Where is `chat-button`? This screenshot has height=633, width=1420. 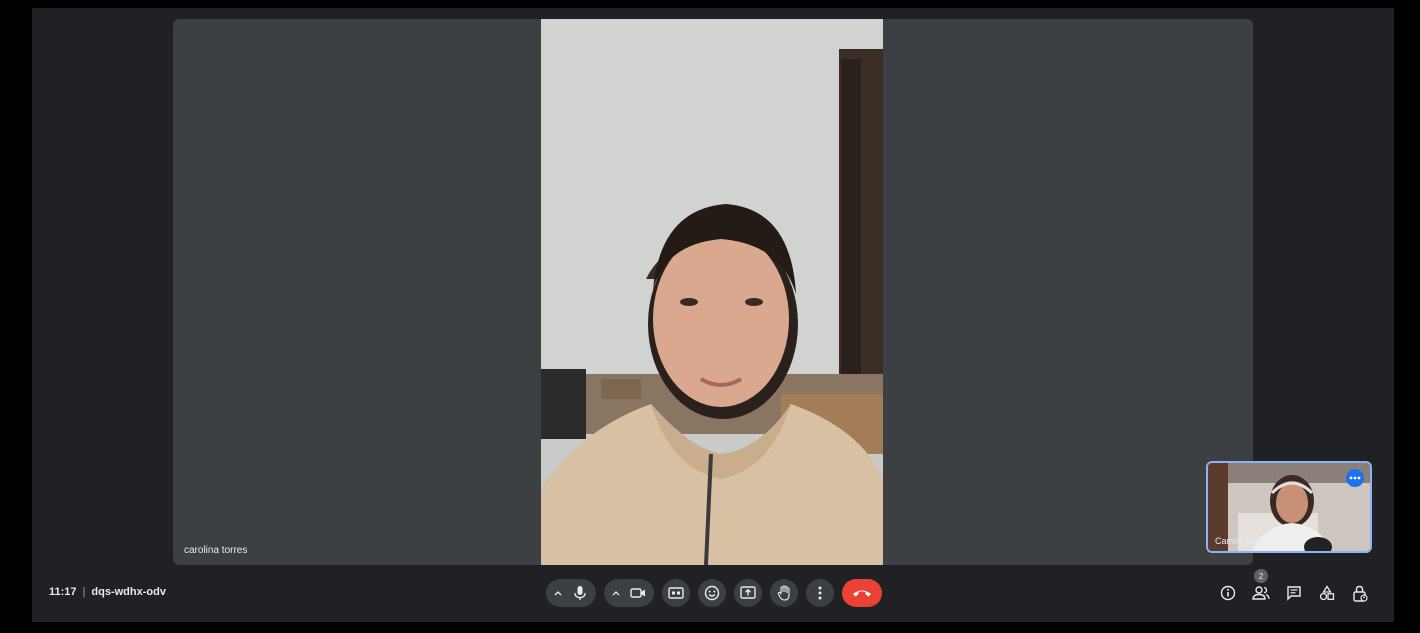 chat-button is located at coordinates (1294, 593).